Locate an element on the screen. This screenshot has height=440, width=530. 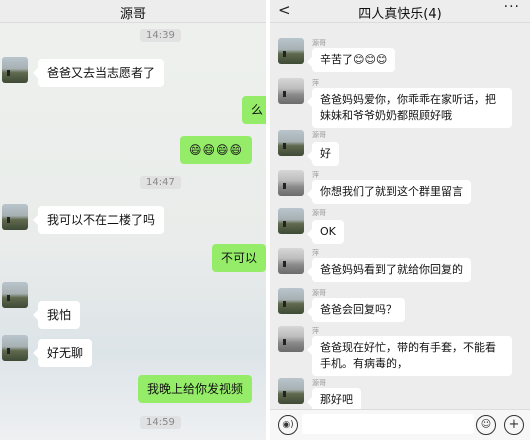
left-chat-header: 源哥 is located at coordinates (133, 11).